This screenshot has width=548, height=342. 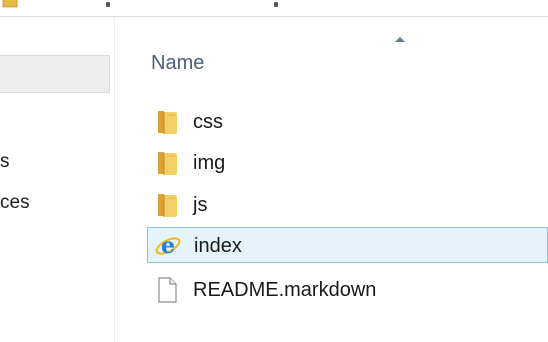 What do you see at coordinates (274, 8) in the screenshot?
I see `address-bar` at bounding box center [274, 8].